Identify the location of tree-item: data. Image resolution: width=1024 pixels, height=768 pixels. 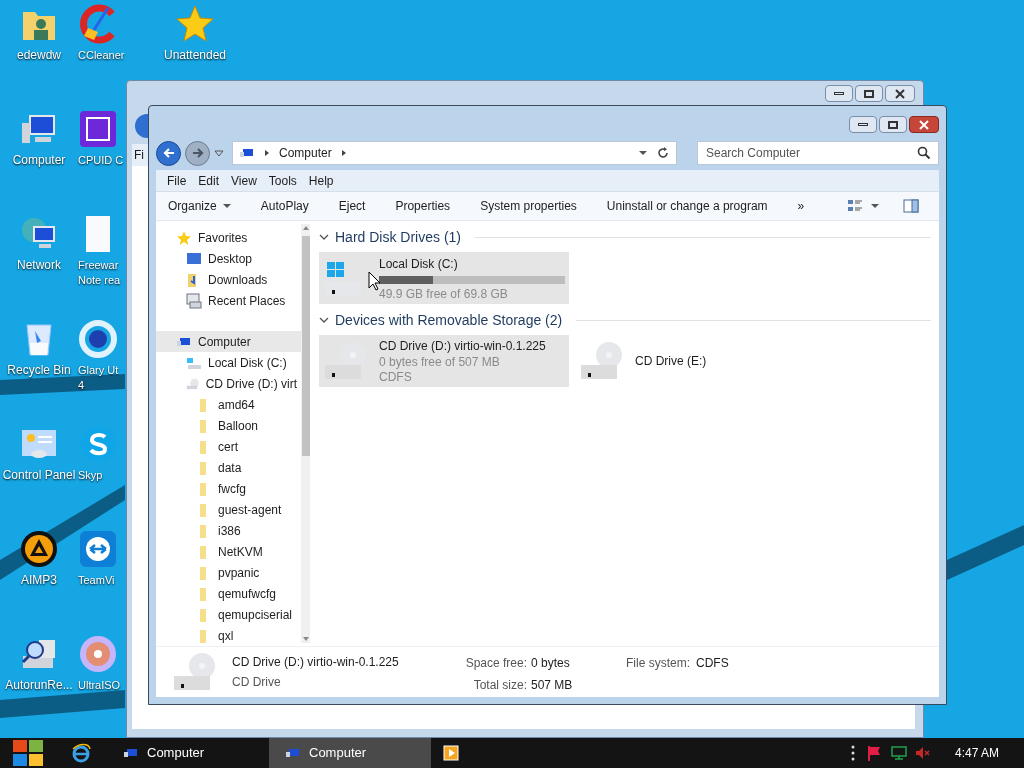
(228, 467).